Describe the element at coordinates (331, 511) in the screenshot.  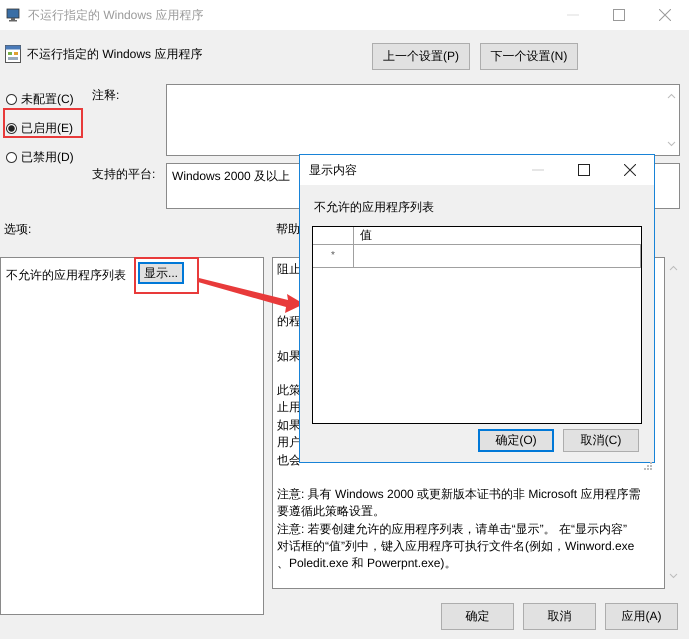
I see `help-text: 要遵循此策略设置。` at that location.